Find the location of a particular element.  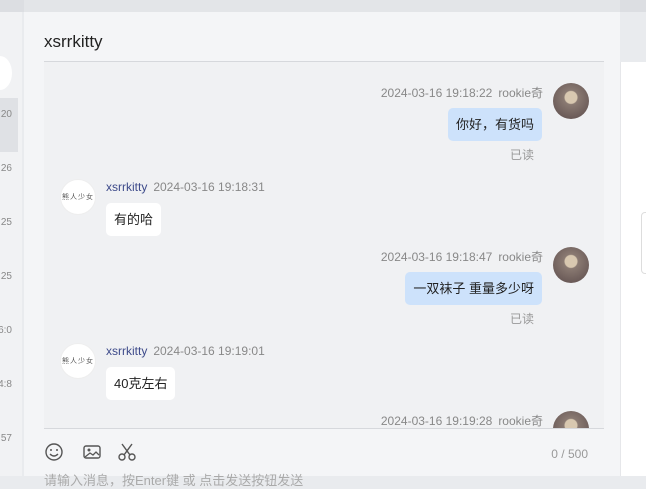

message-meta: 2024-03-16 19:18:47 rookie奇 is located at coordinates (462, 256).